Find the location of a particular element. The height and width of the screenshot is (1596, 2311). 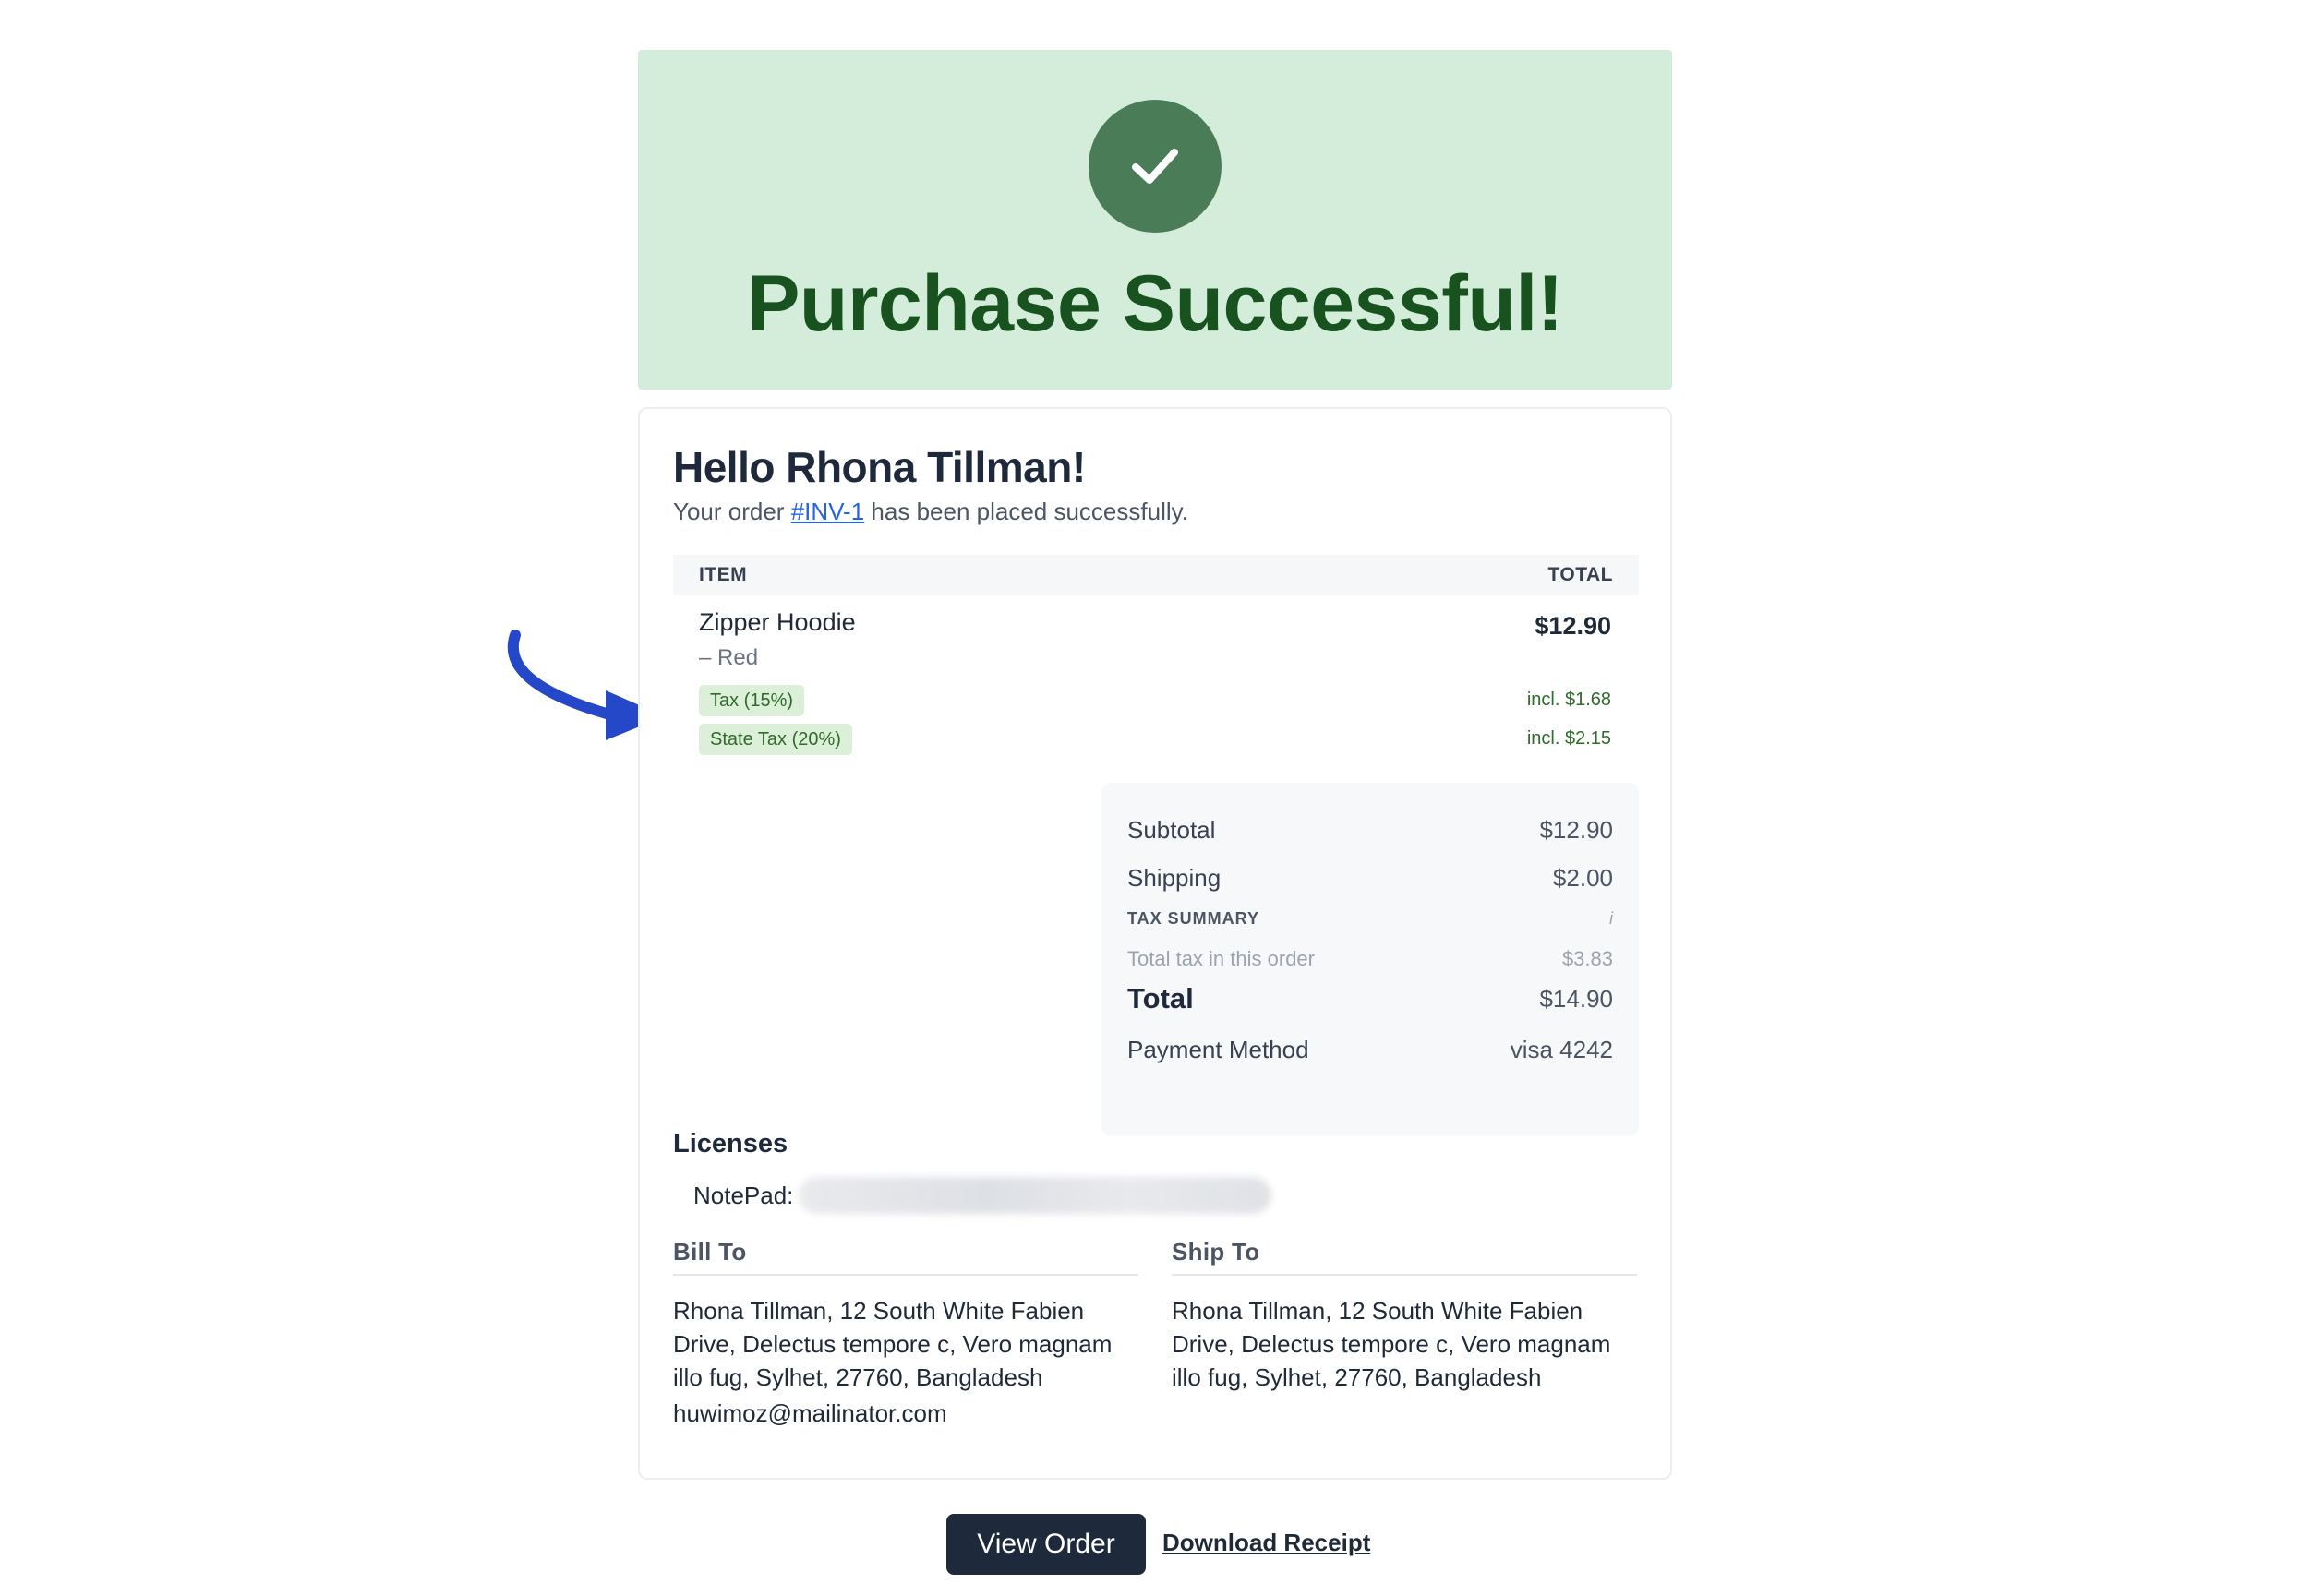

shipping-row: Shipping $2.00 is located at coordinates (1370, 878).